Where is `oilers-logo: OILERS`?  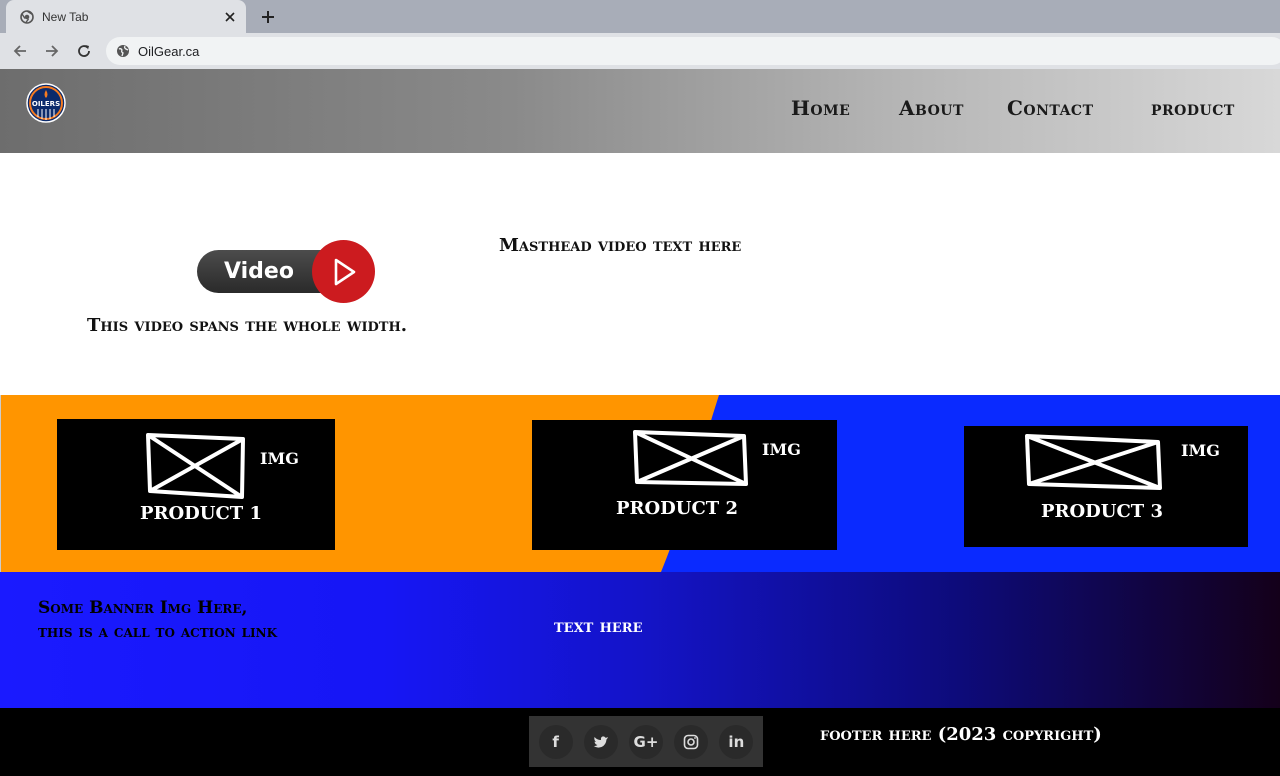
oilers-logo: OILERS is located at coordinates (46, 103).